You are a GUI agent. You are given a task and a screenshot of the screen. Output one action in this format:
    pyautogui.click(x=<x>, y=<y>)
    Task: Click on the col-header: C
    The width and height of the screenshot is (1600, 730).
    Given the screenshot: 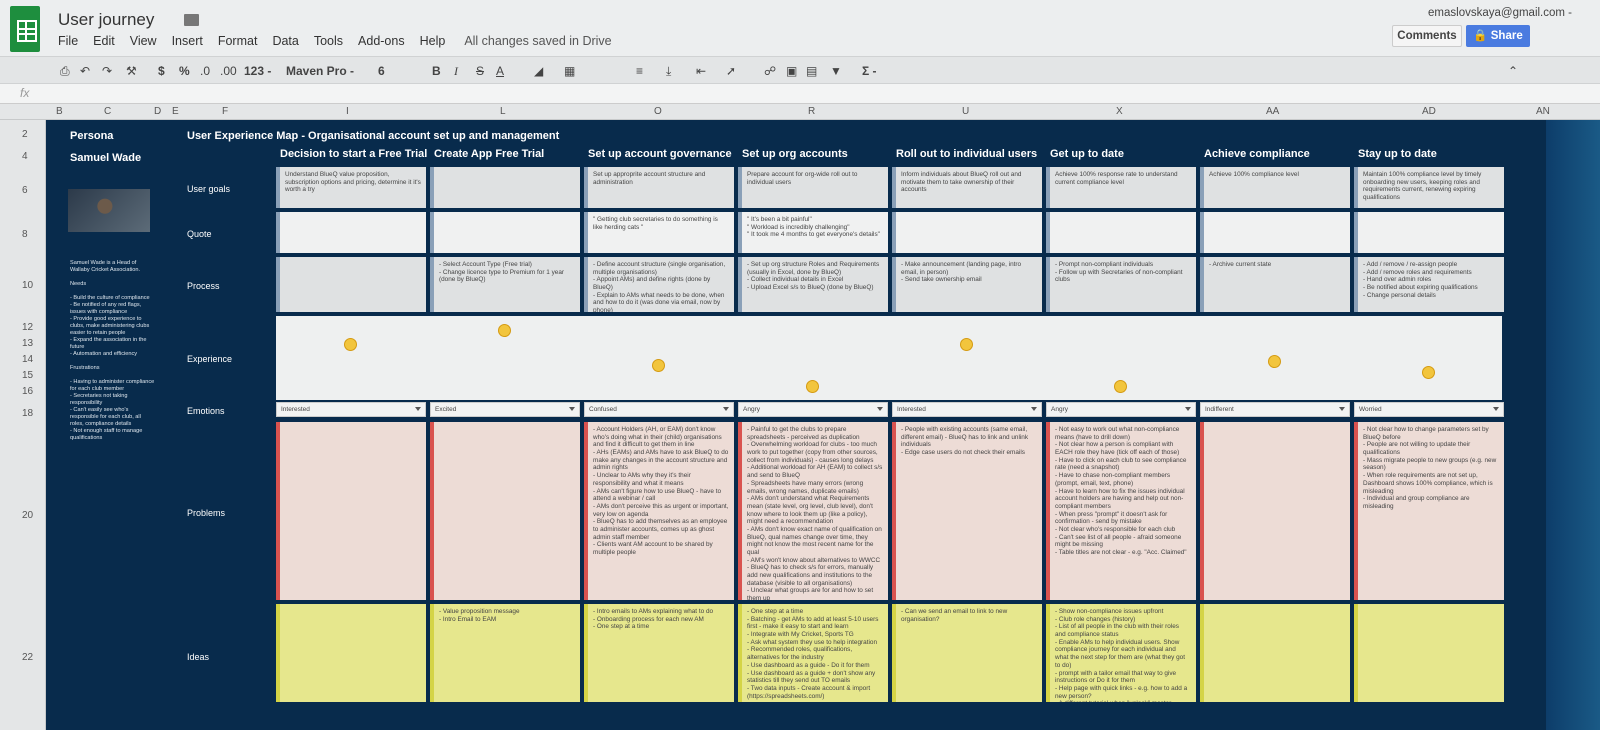 What is the action you would take?
    pyautogui.click(x=107, y=111)
    